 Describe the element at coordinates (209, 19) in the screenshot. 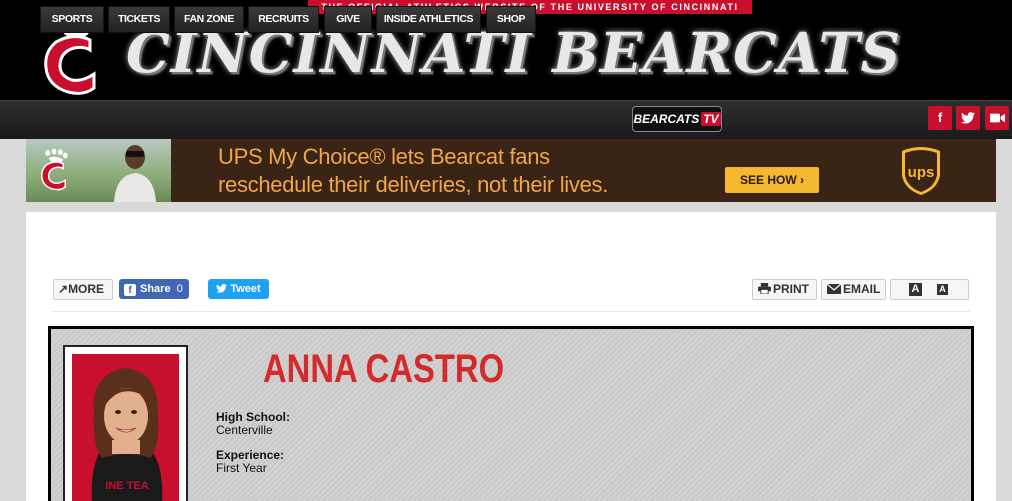

I see `nav-item-fan-zone: FAN ZONE` at that location.